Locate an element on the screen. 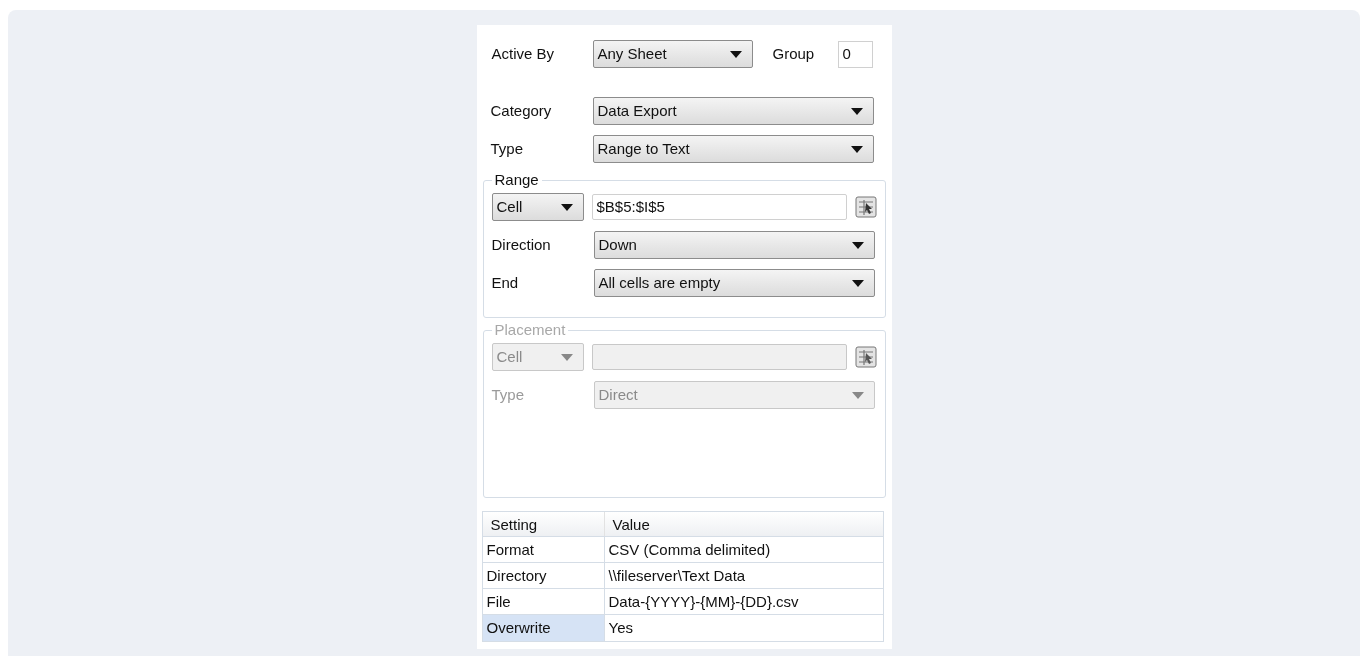  table-row: Overwrite Yes is located at coordinates (682, 628).